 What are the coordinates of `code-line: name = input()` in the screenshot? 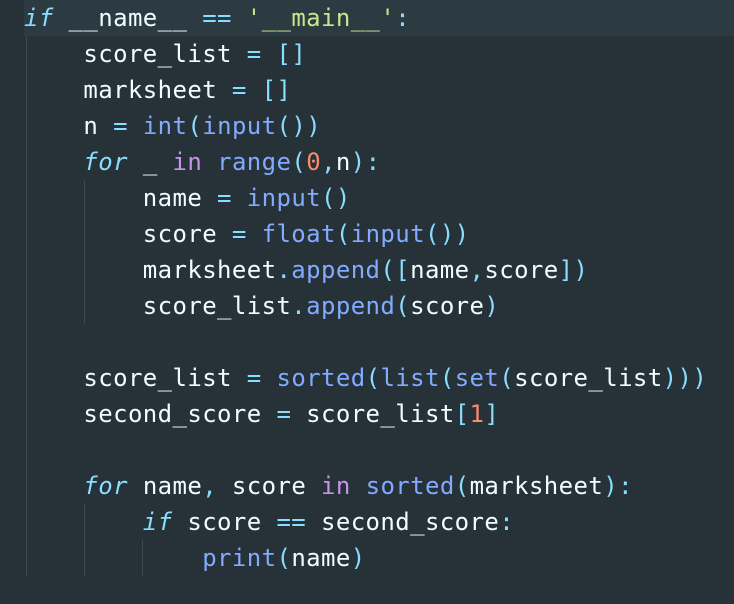 It's located at (187, 198).